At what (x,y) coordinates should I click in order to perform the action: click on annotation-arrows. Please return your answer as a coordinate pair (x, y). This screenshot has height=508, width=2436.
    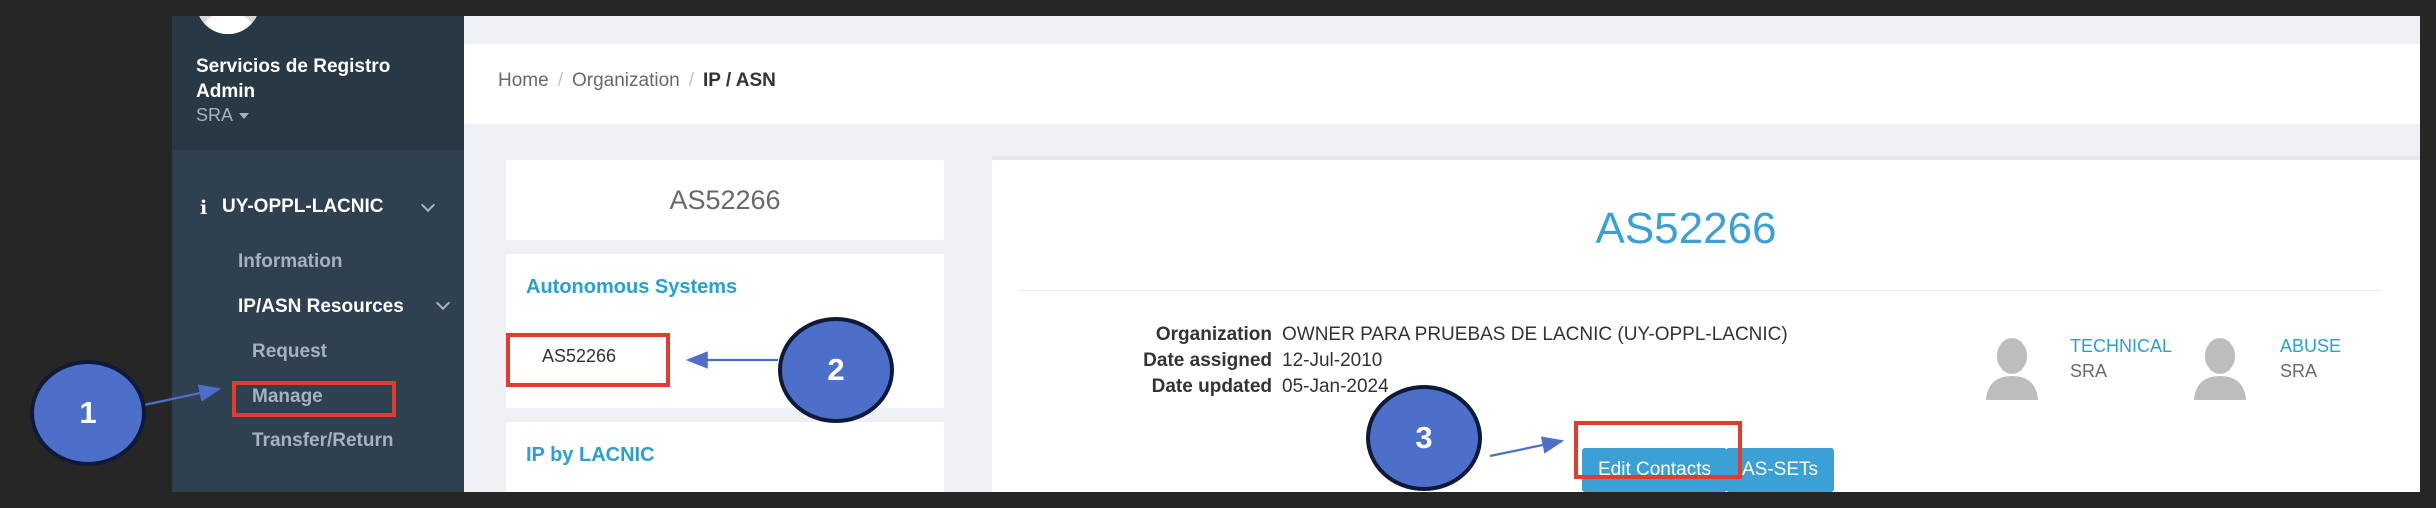
    Looking at the image, I should click on (854, 404).